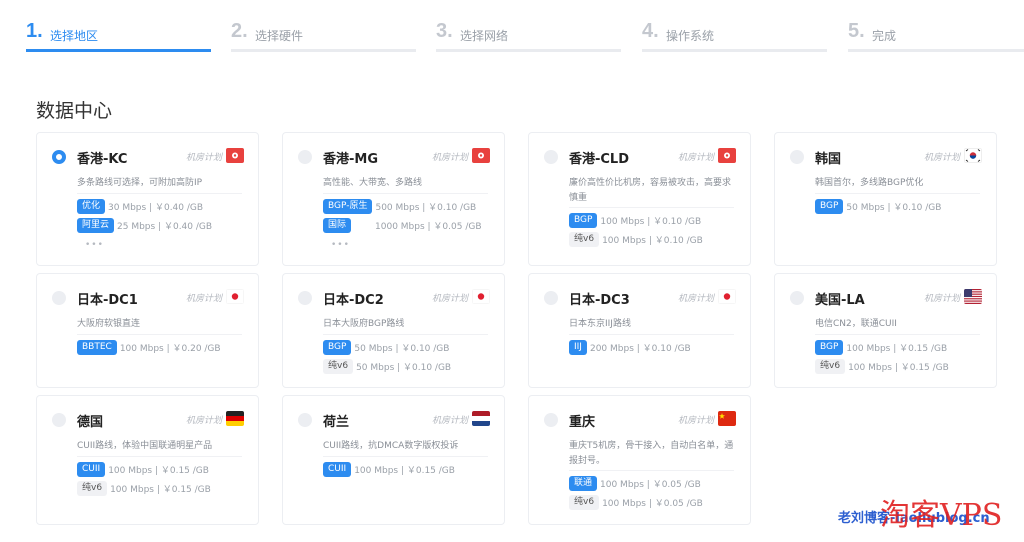 The width and height of the screenshot is (1024, 542). I want to click on step-select-network: 3. 选择网络, so click(528, 34).